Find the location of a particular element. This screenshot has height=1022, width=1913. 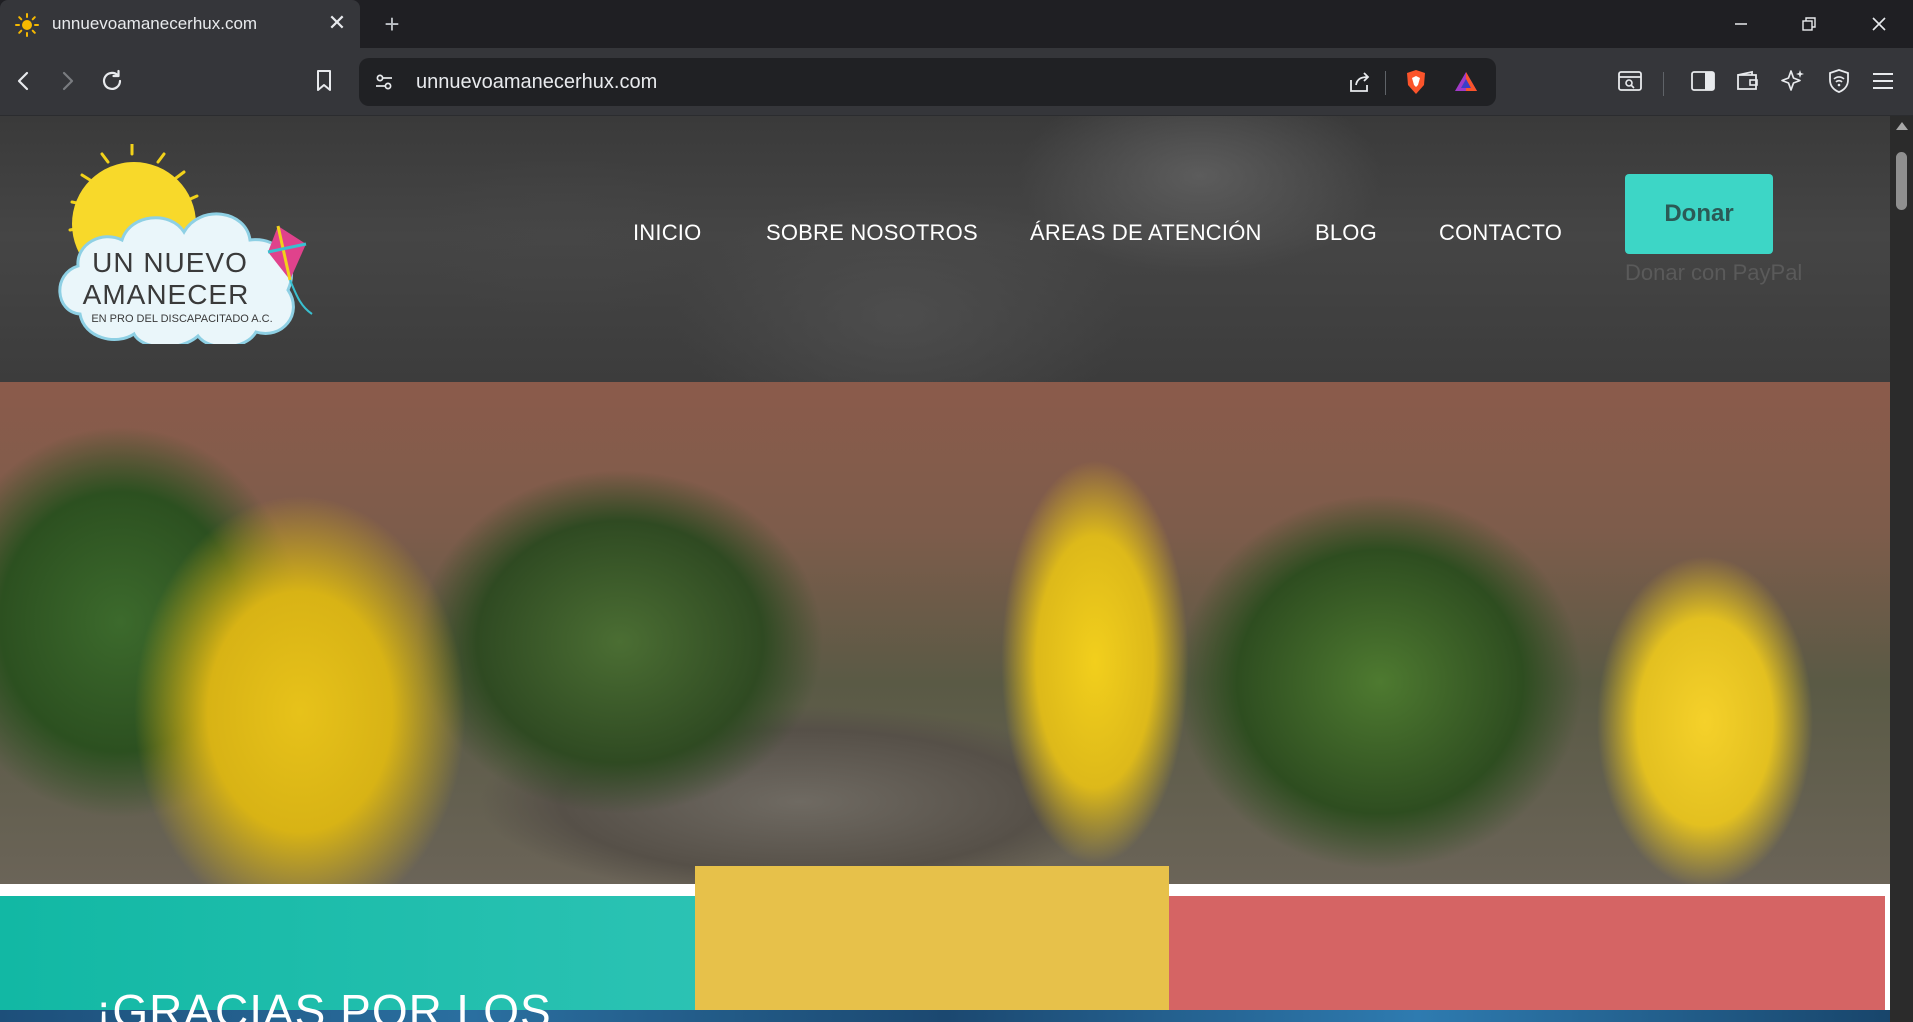

reload-icon is located at coordinates (112, 81).